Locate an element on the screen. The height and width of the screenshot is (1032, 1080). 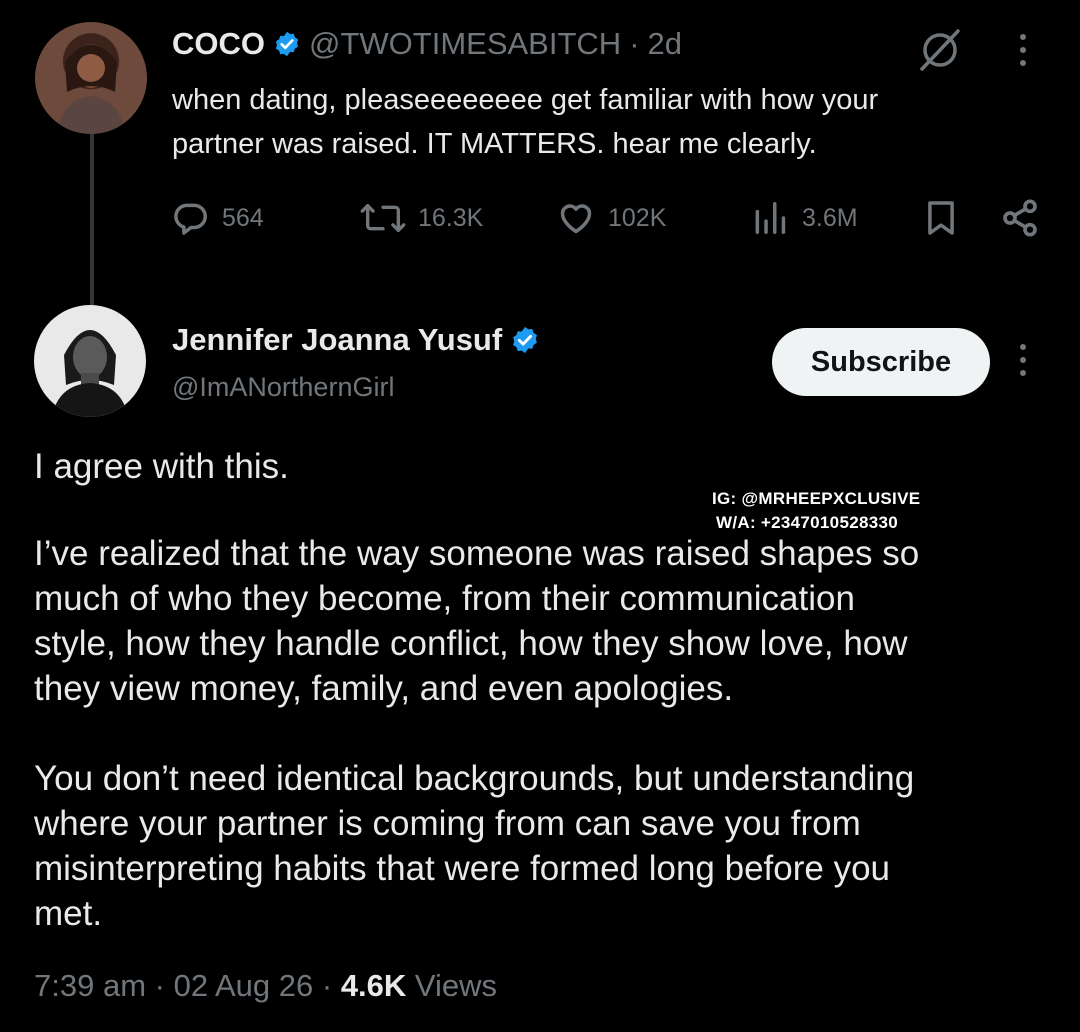
heart-icon is located at coordinates (576, 219).